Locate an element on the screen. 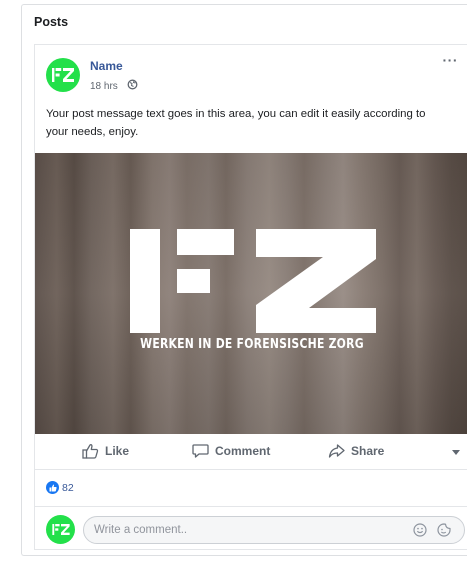 This screenshot has width=467, height=562. comment-composer is located at coordinates (251, 528).